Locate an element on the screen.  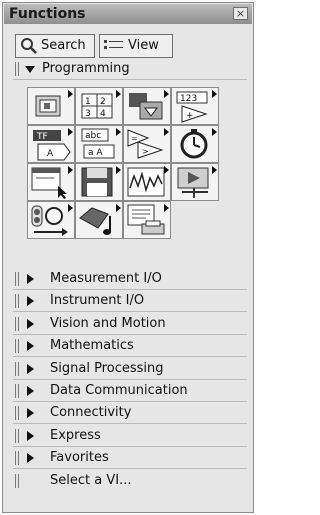
search-button: Search is located at coordinates (55, 46).